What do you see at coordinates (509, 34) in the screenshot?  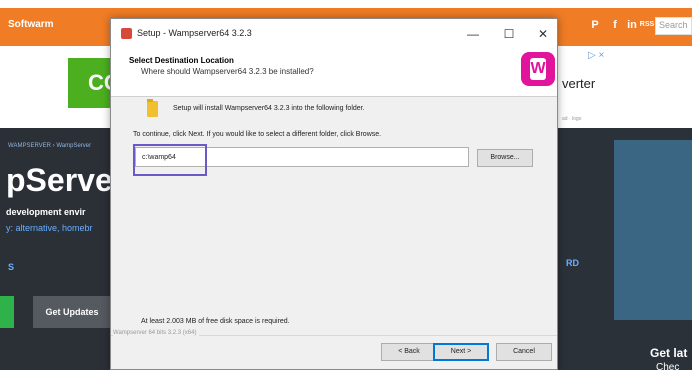 I see `maximize-button: ☐` at bounding box center [509, 34].